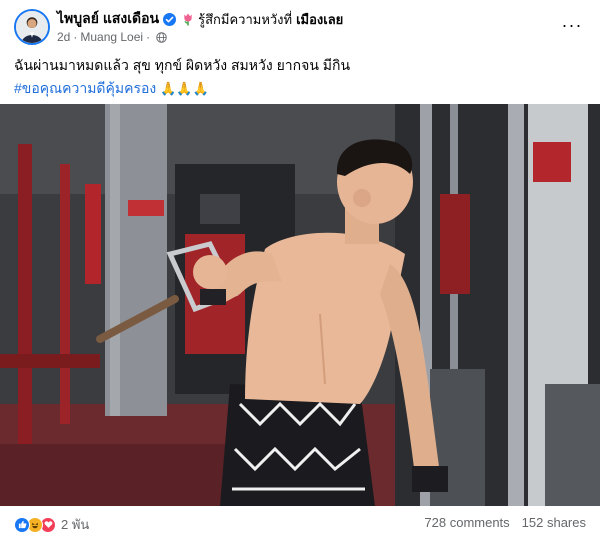  I want to click on author-name: ไพบูลย์ แสงเดือน, so click(108, 19).